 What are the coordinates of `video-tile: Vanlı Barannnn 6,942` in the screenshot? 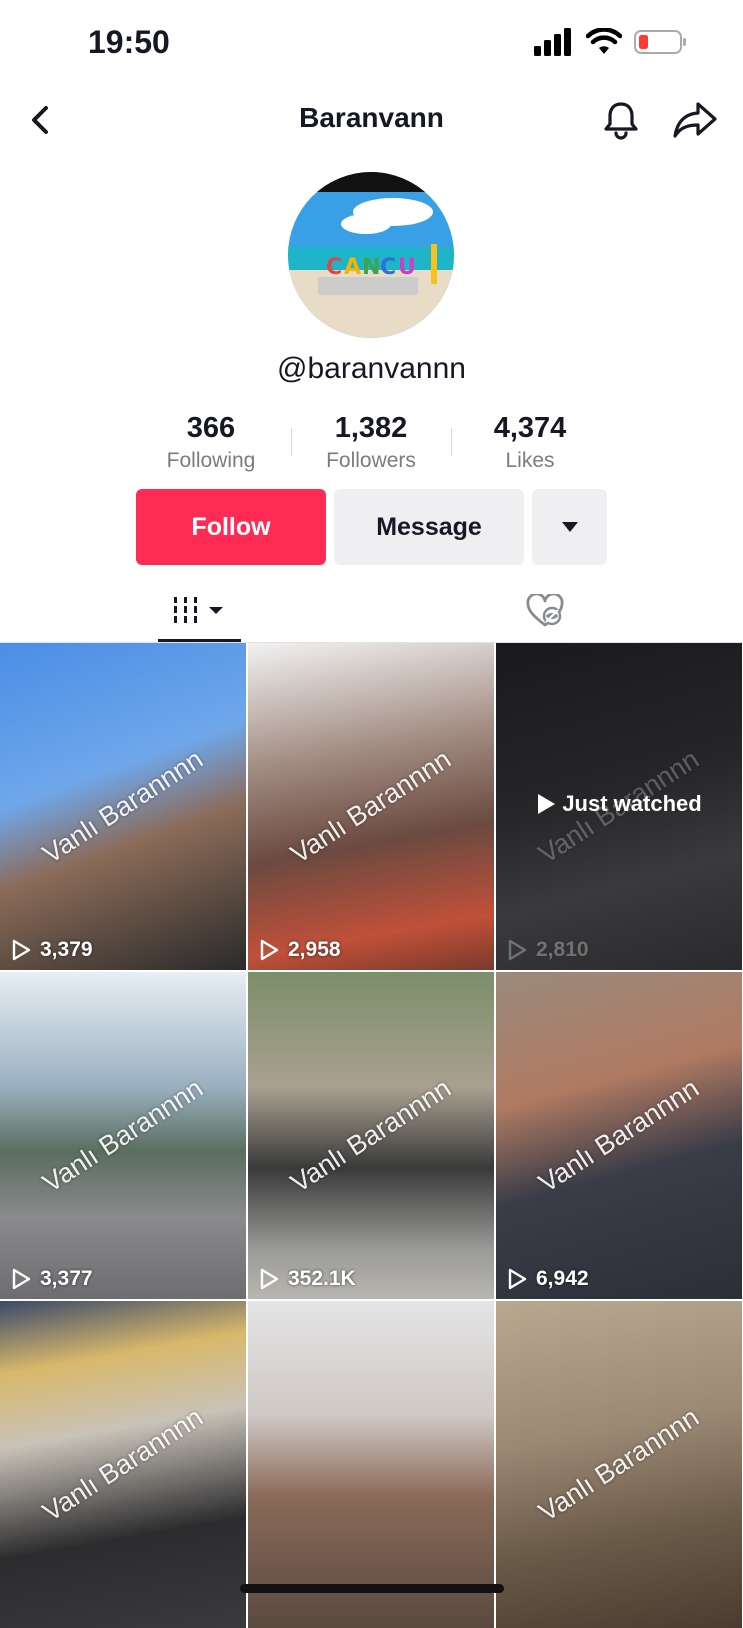 It's located at (619, 1135).